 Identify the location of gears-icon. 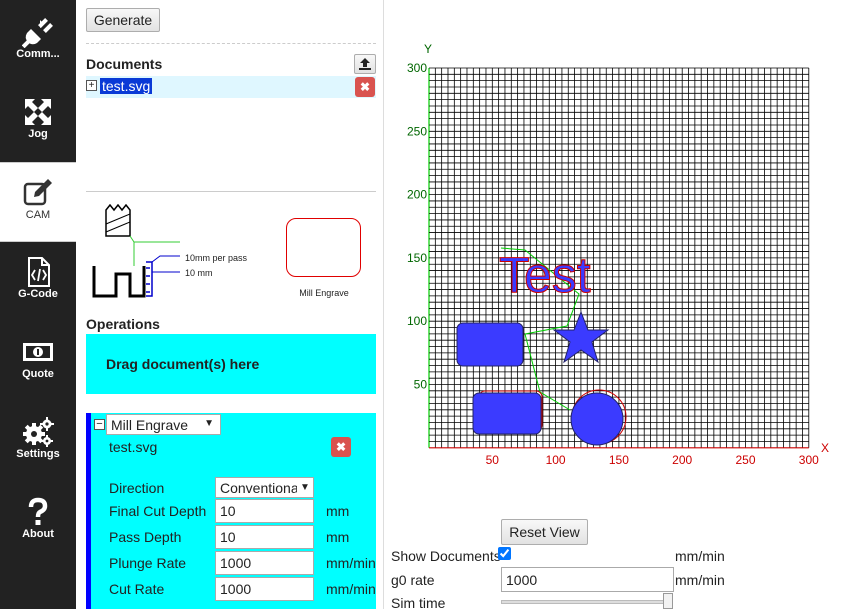
(38, 432).